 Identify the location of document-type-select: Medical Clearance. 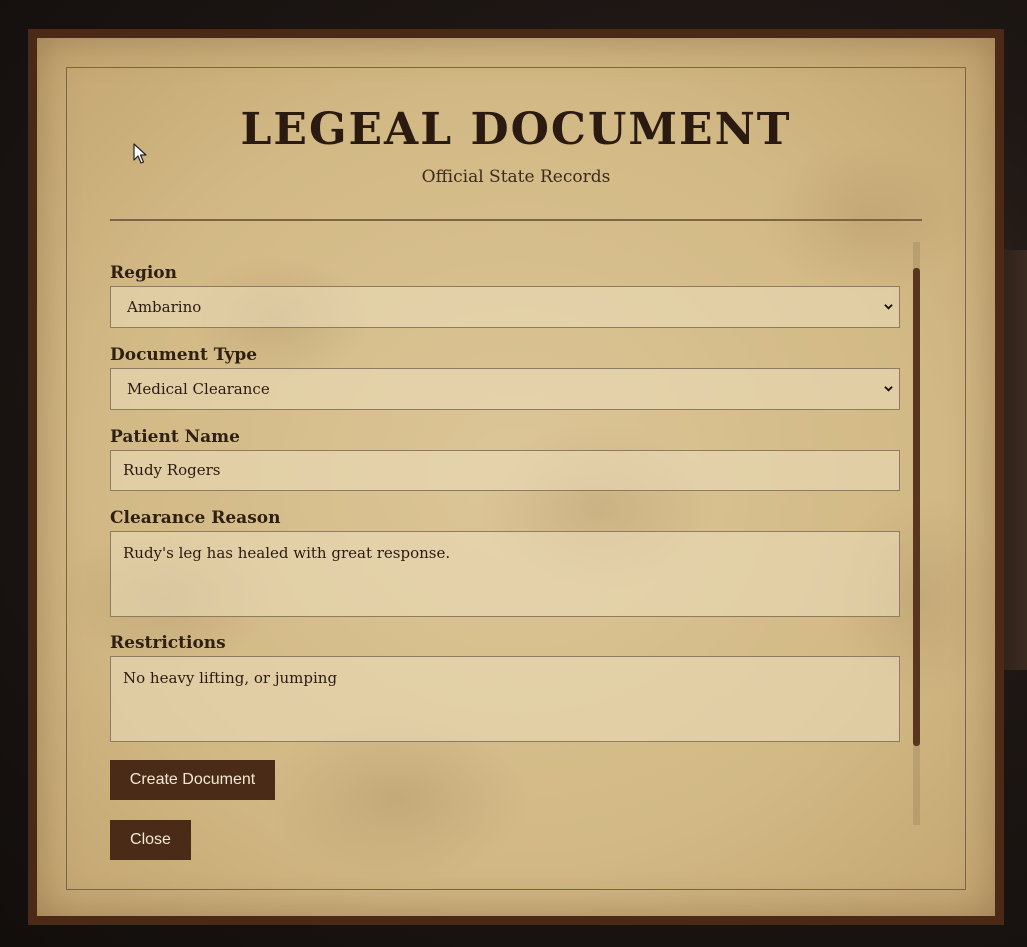
(505, 389).